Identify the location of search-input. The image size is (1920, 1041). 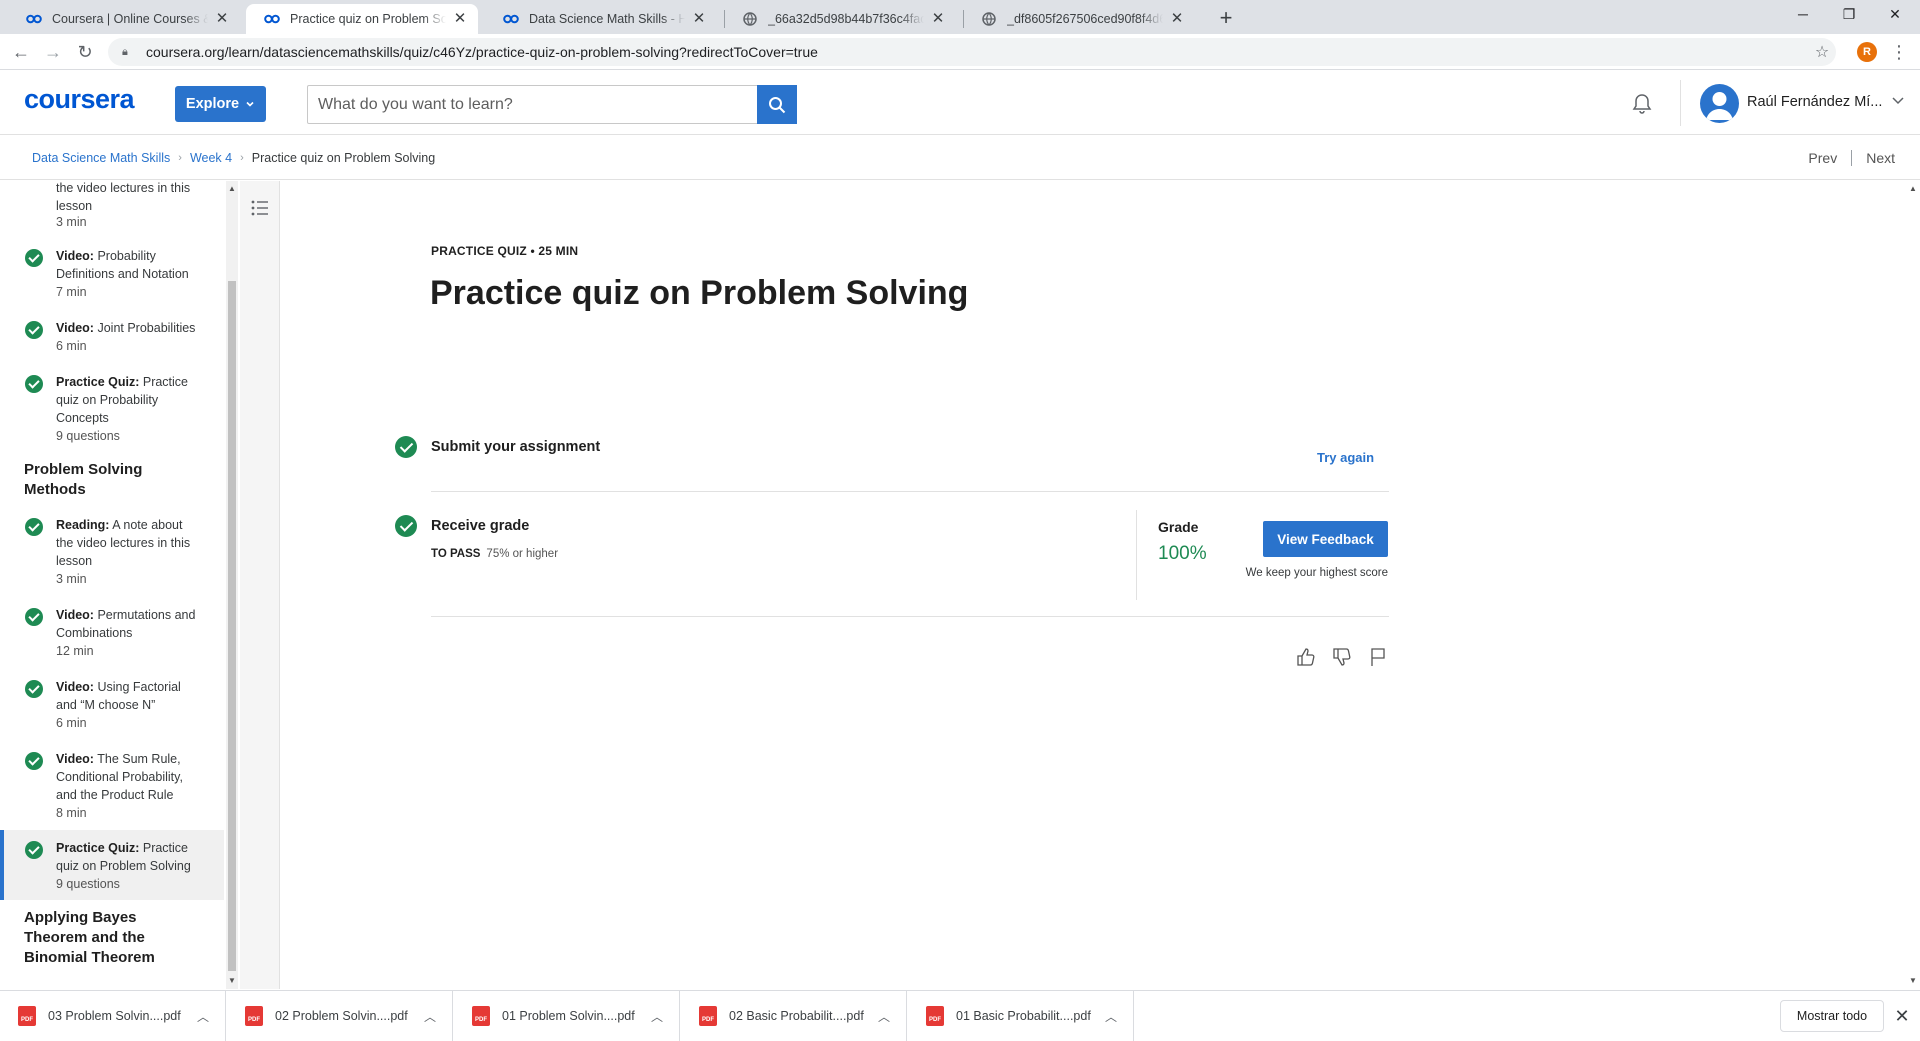
(532, 104).